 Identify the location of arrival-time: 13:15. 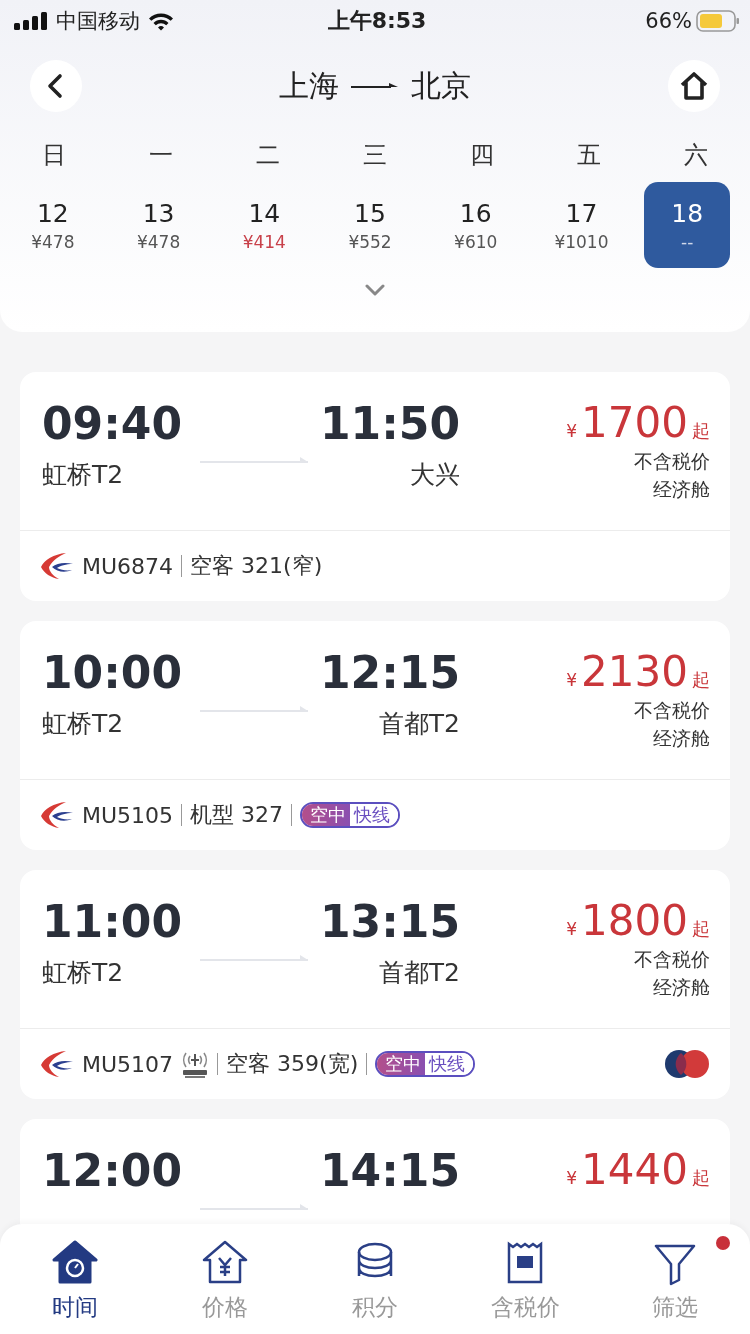
(389, 922).